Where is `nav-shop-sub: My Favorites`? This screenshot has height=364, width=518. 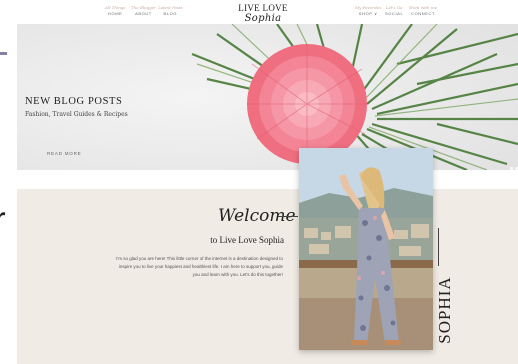
nav-shop-sub: My Favorites is located at coordinates (368, 7).